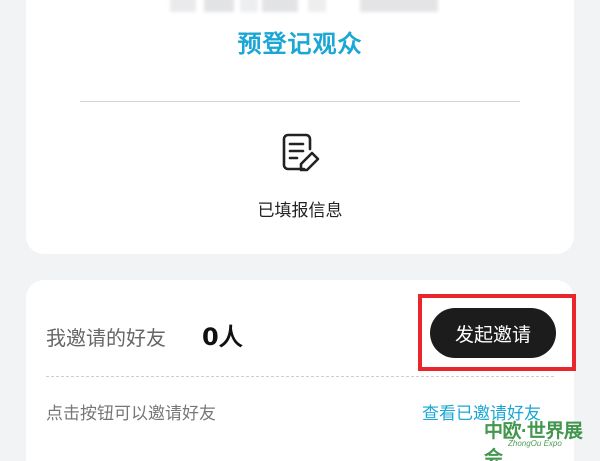  I want to click on preregister-title: 预登记观众, so click(300, 44).